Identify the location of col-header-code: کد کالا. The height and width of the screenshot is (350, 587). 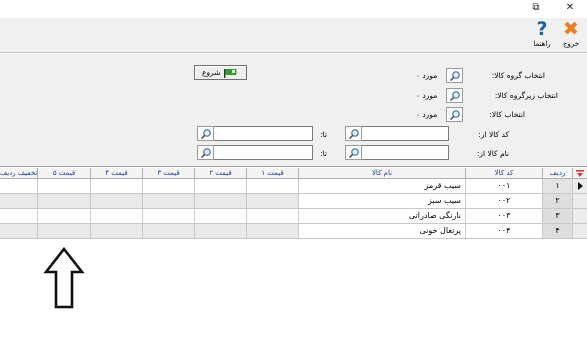
(504, 173).